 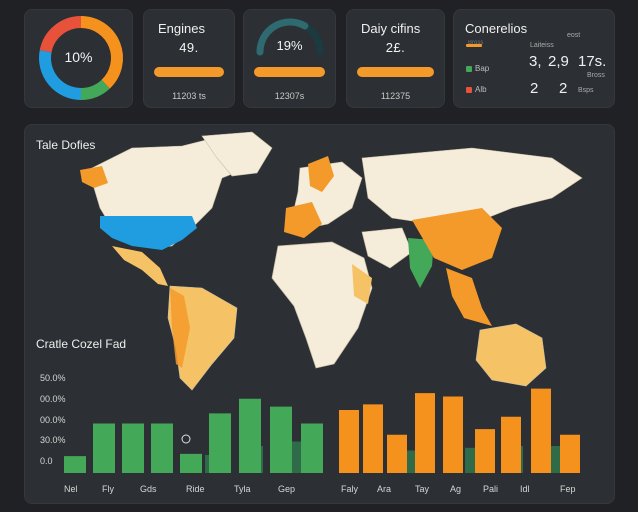 I want to click on ytick-4: 0.0, so click(x=46, y=461).